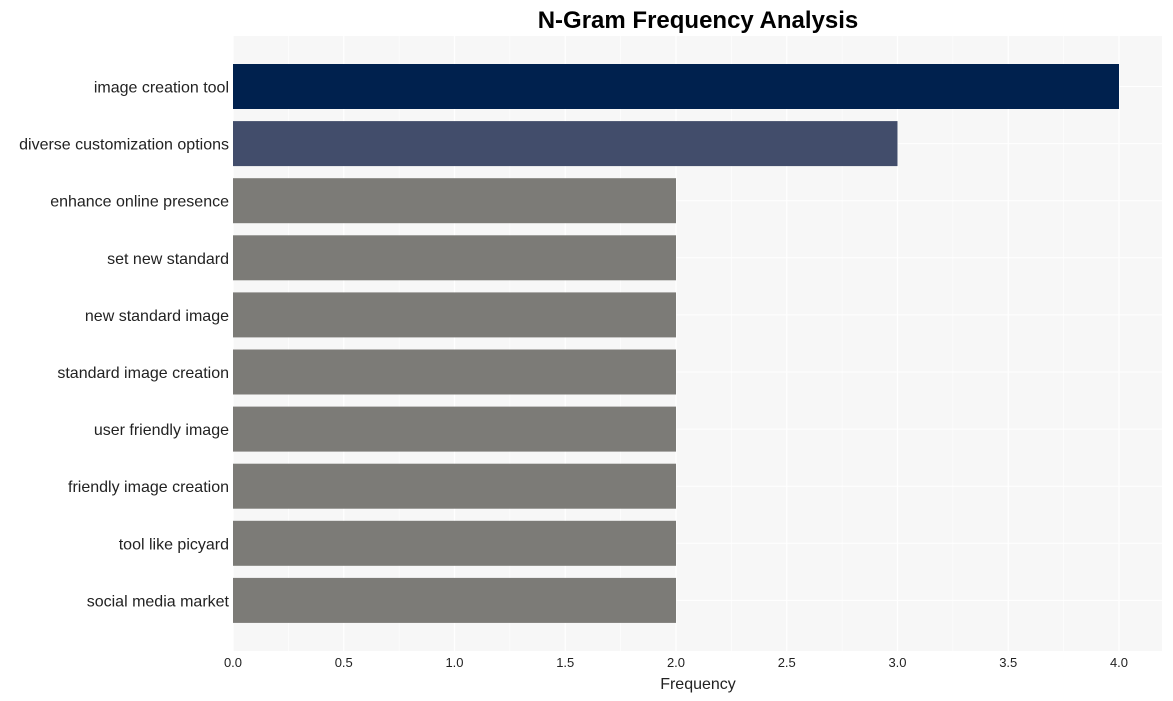  Describe the element at coordinates (148, 487) in the screenshot. I see `y-tick-label: friendly image creation` at that location.